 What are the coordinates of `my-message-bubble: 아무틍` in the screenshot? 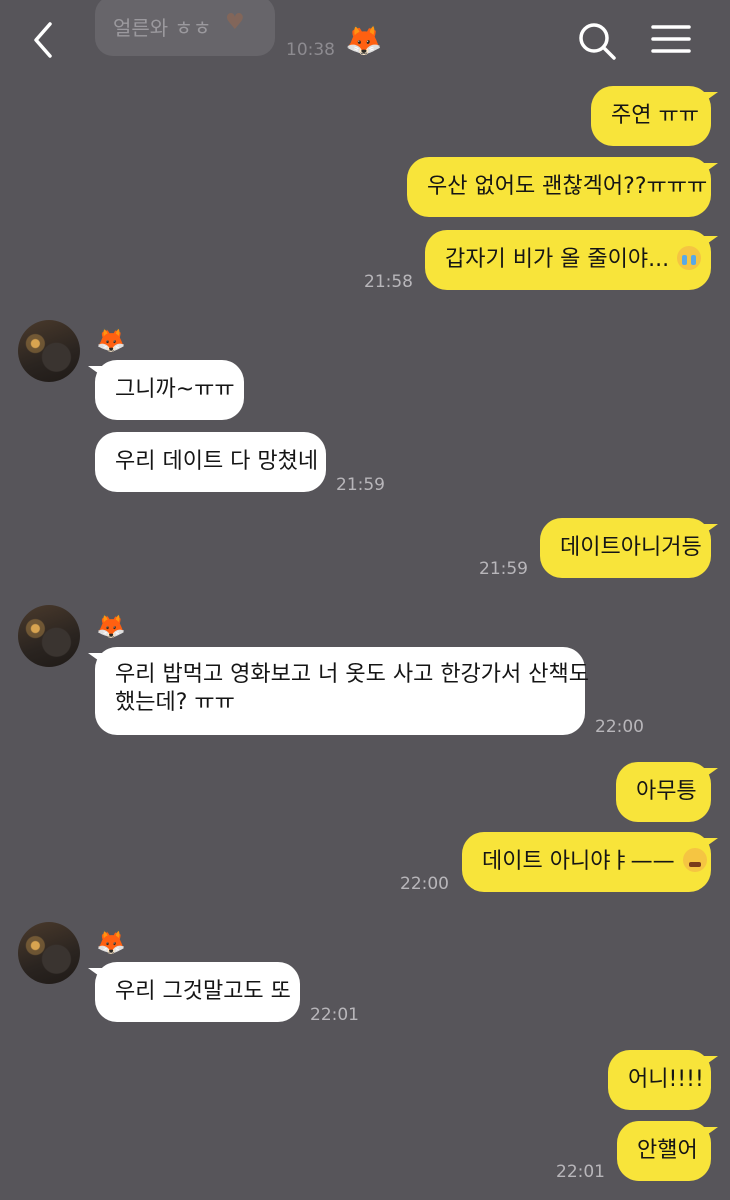 It's located at (667, 792).